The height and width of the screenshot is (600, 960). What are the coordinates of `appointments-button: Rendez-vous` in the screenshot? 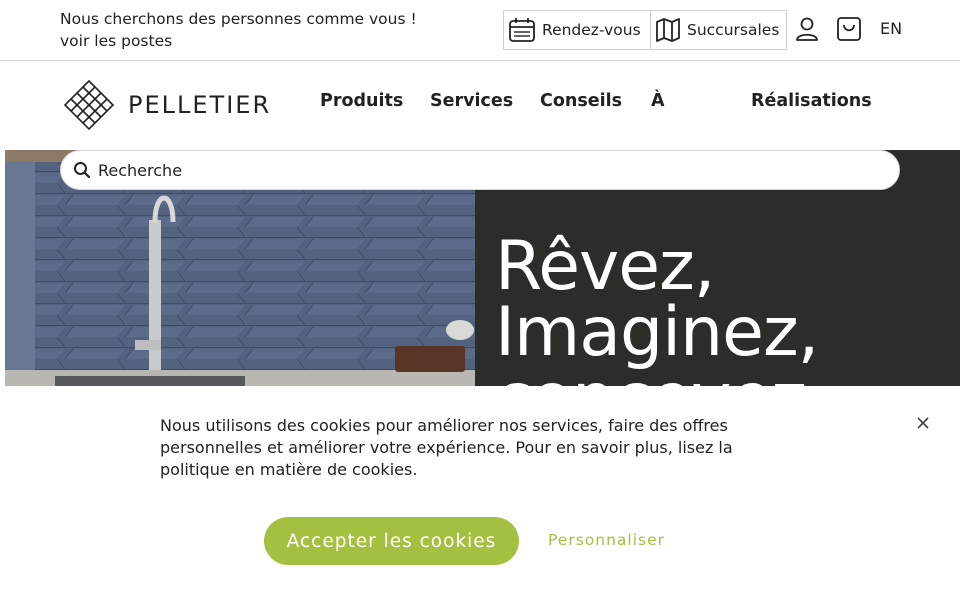 It's located at (577, 30).